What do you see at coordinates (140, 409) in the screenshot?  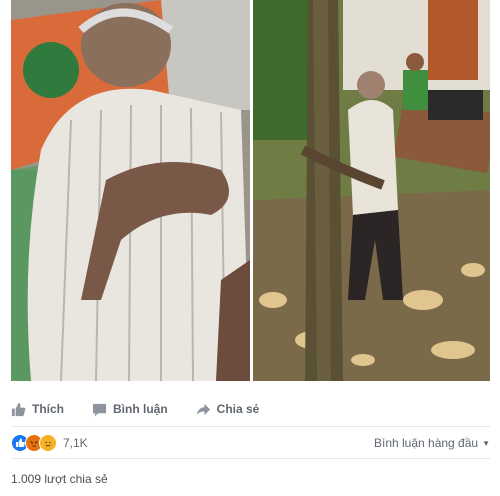 I see `comment-label: Bình luận` at bounding box center [140, 409].